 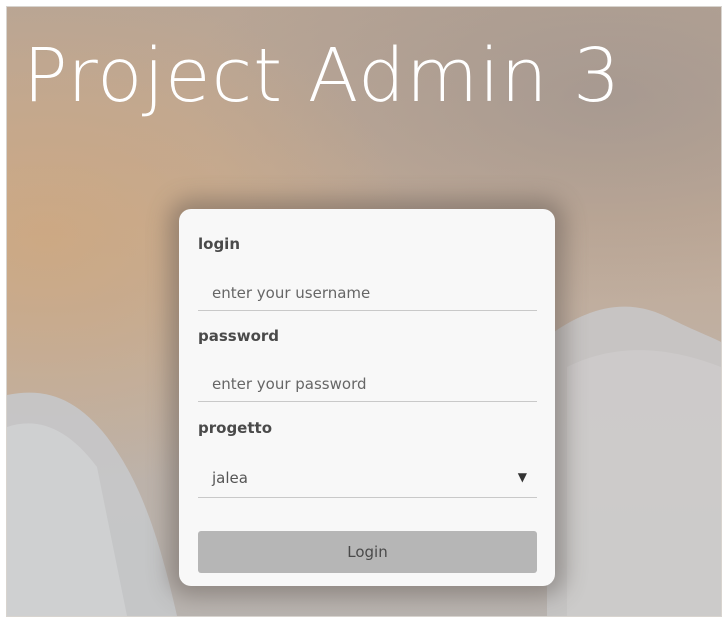 I want to click on progetto-selected-value: jalea, so click(x=230, y=478).